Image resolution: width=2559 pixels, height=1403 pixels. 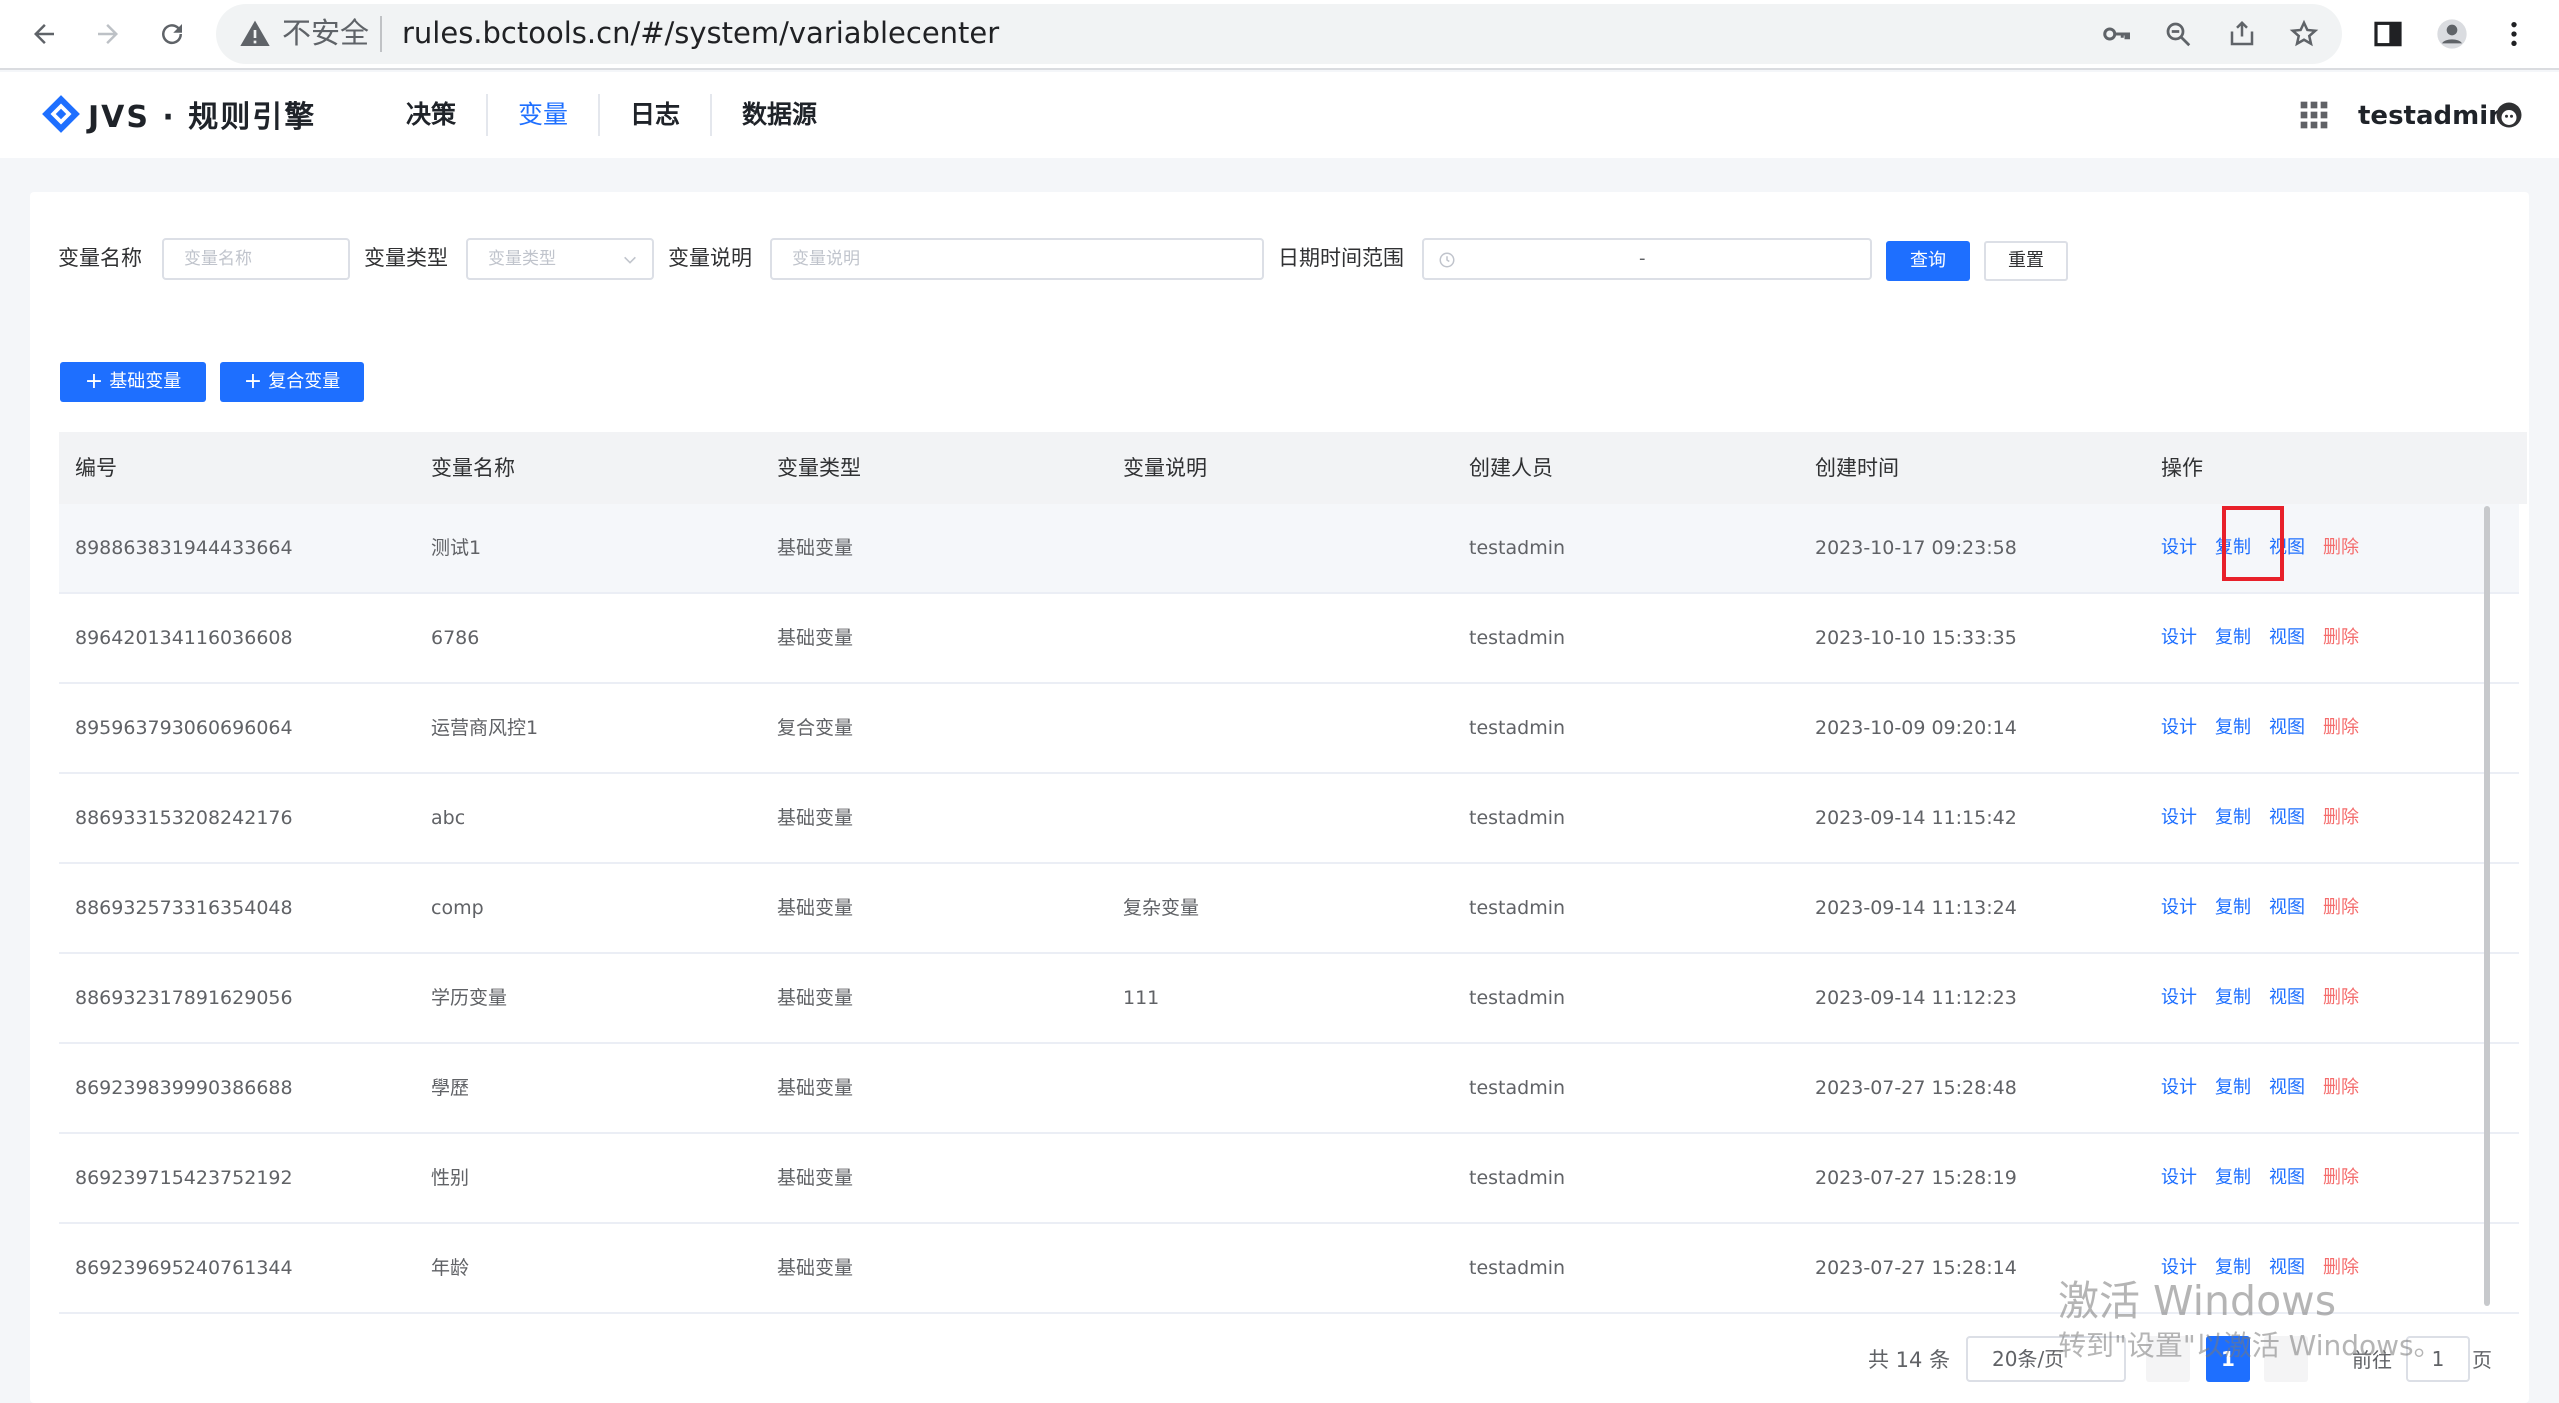 What do you see at coordinates (779, 115) in the screenshot?
I see `nav-datasource: 数据源` at bounding box center [779, 115].